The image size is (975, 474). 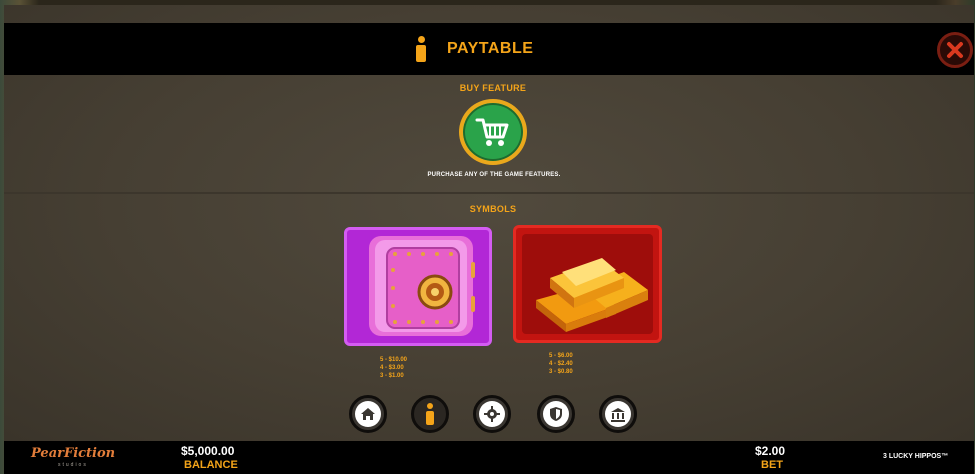 I want to click on game-name: 3 LUCKY HIPPOS™, so click(x=916, y=456).